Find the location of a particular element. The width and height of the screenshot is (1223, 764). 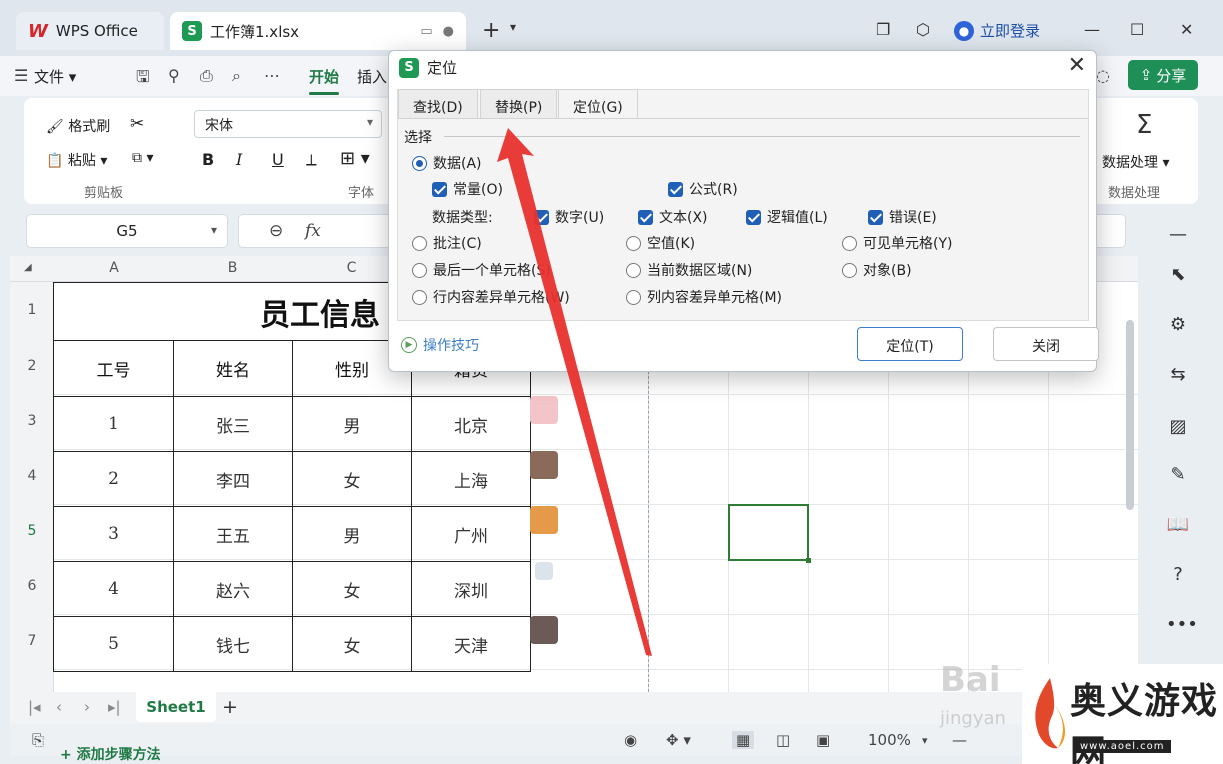

tab-wps-office: W WPS Office is located at coordinates (90, 31).